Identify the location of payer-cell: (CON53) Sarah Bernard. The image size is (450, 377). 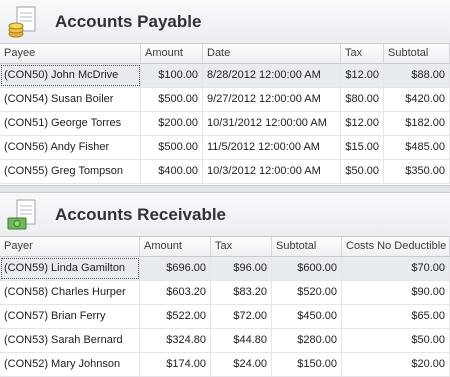
(70, 340).